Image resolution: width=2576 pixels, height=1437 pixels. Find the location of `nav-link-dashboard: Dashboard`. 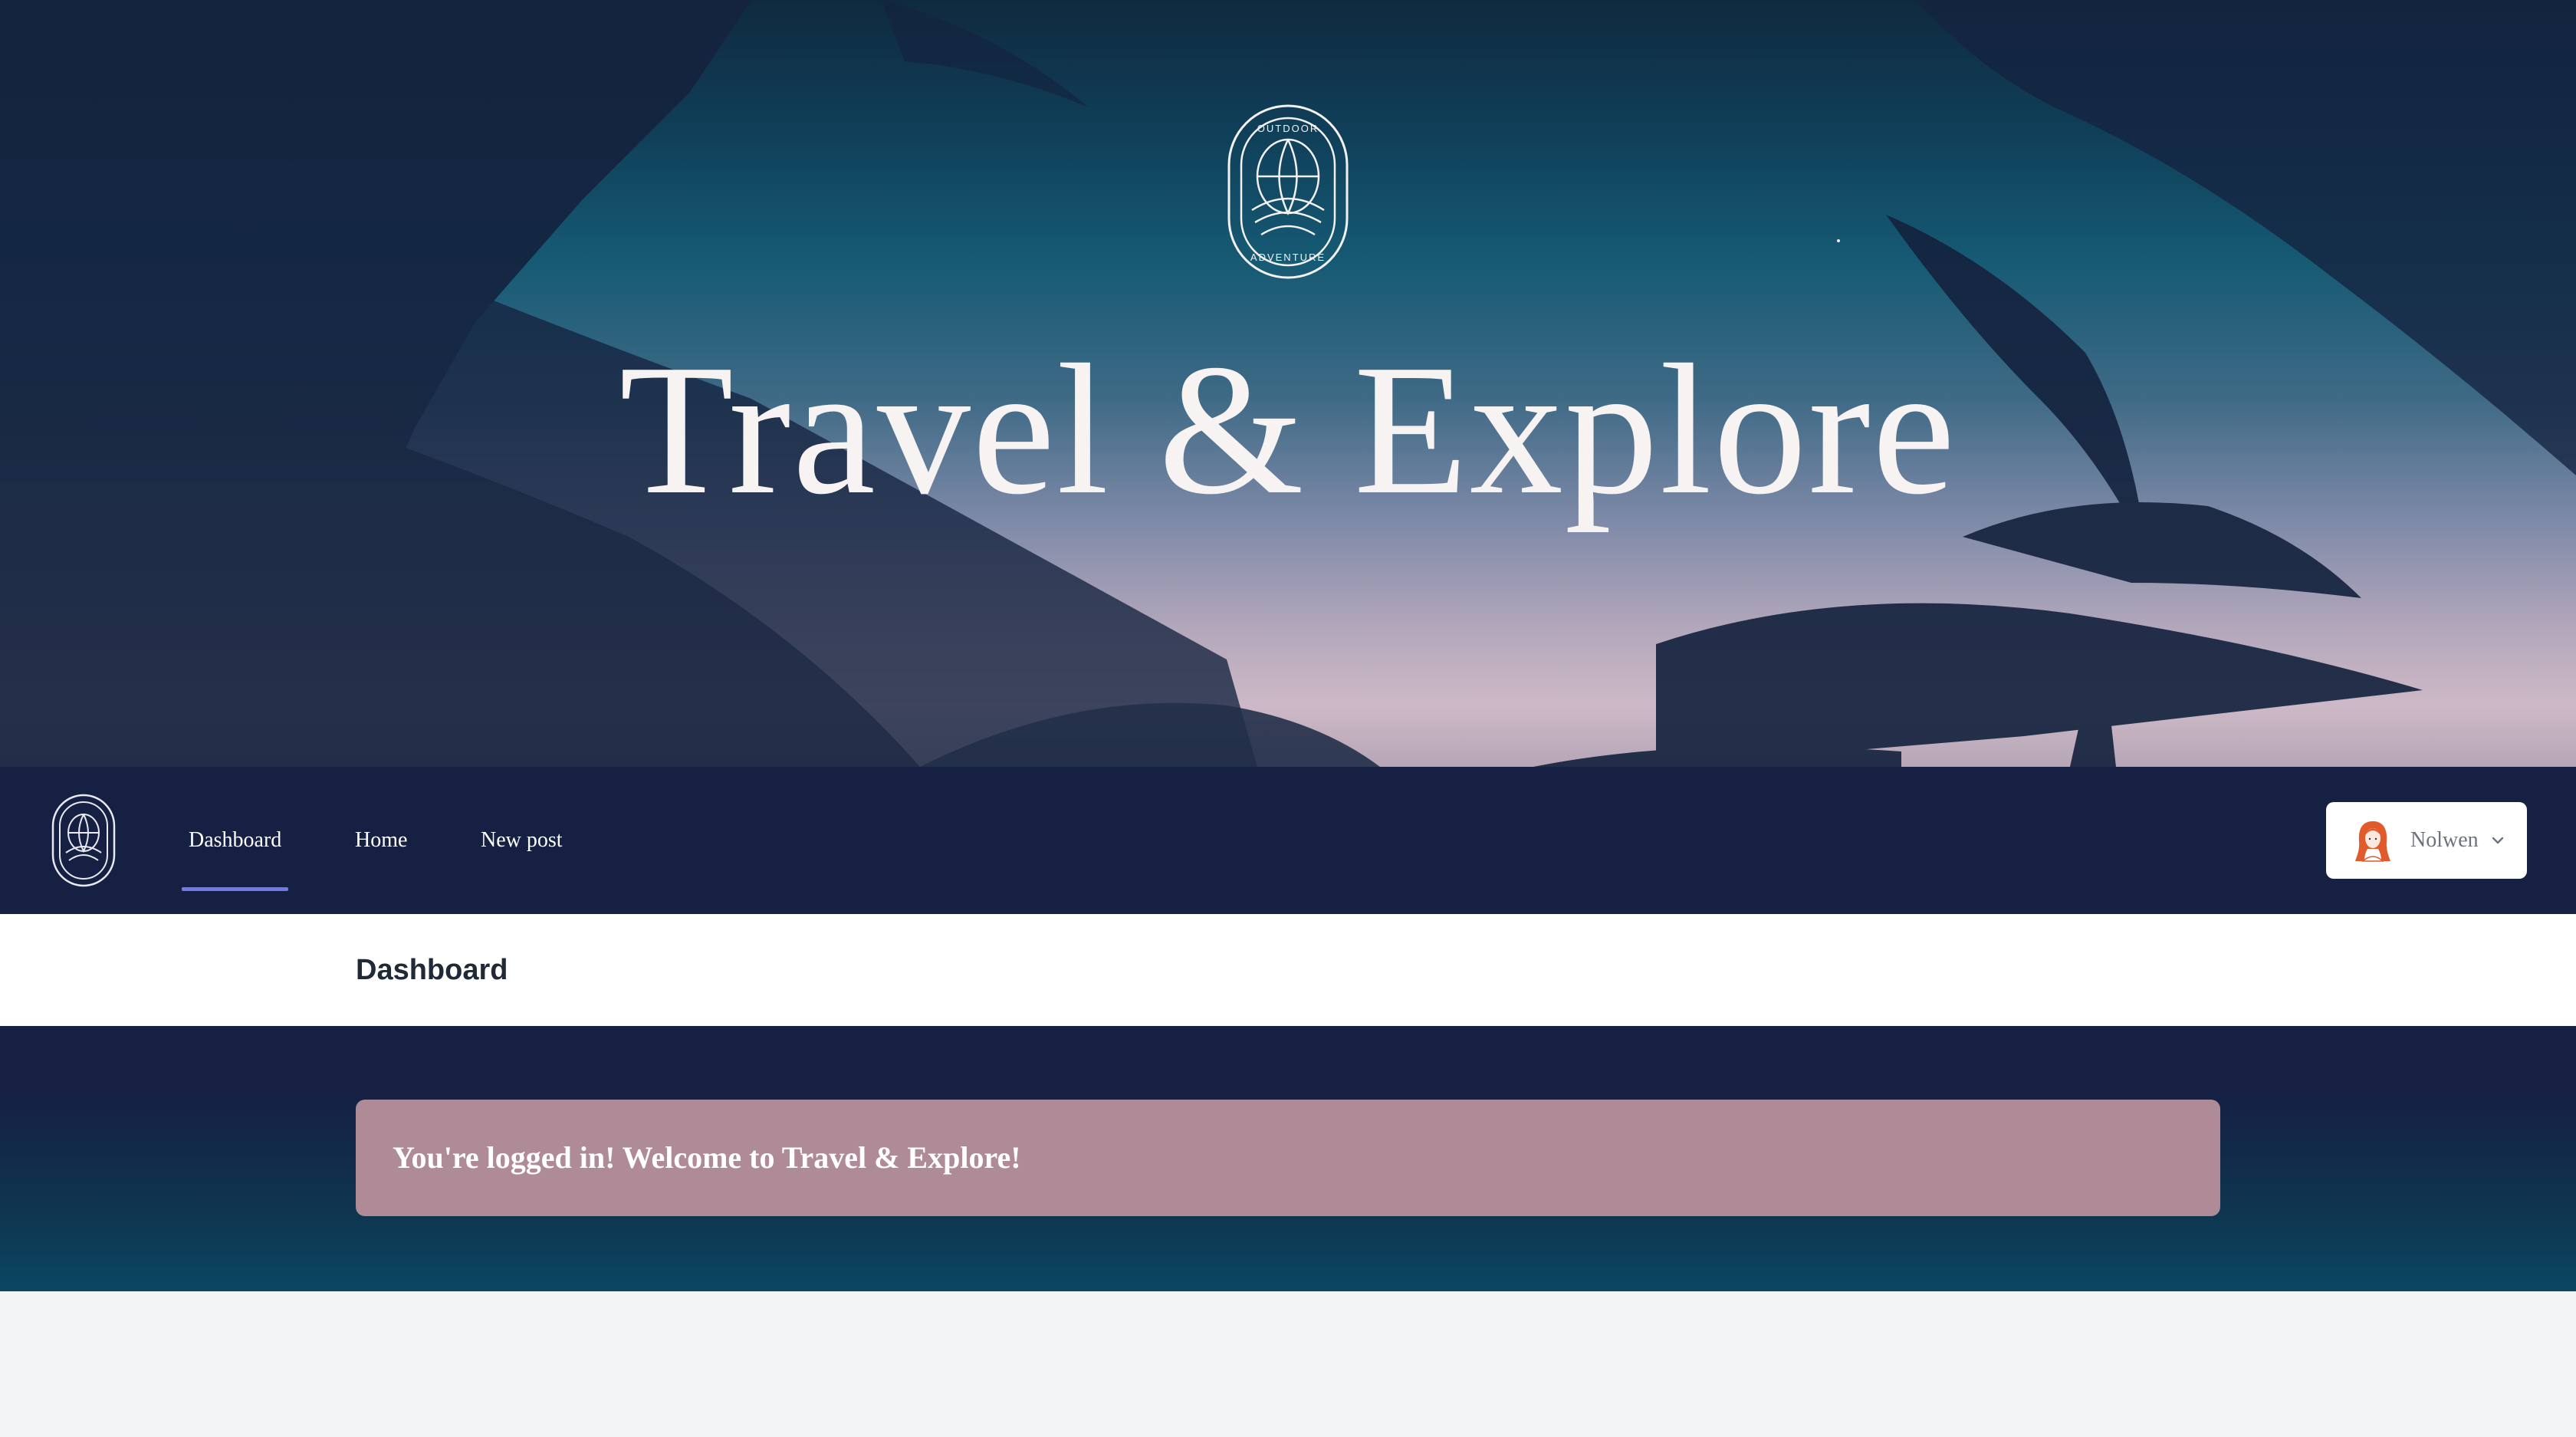

nav-link-dashboard: Dashboard is located at coordinates (235, 840).